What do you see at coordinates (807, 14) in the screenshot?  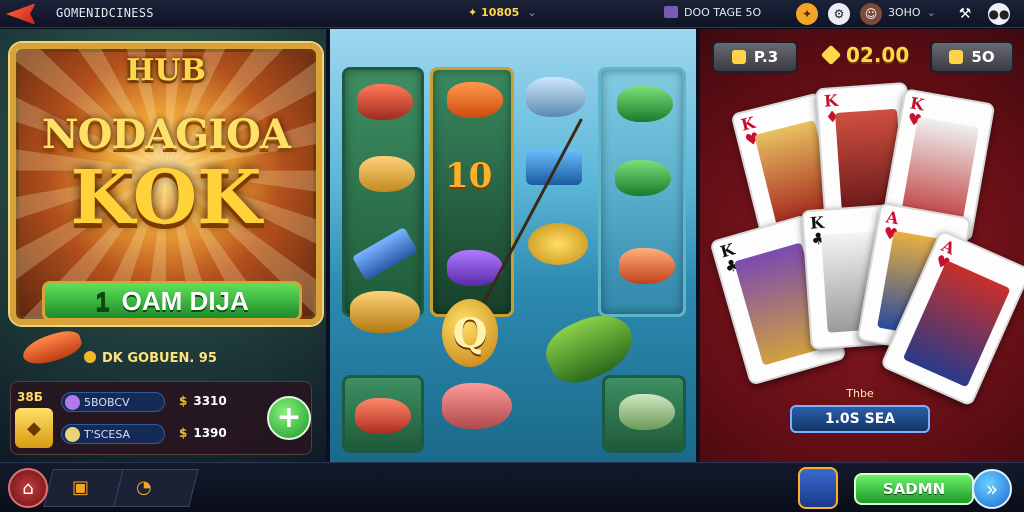 I see `gold-coin-icon: ✦` at bounding box center [807, 14].